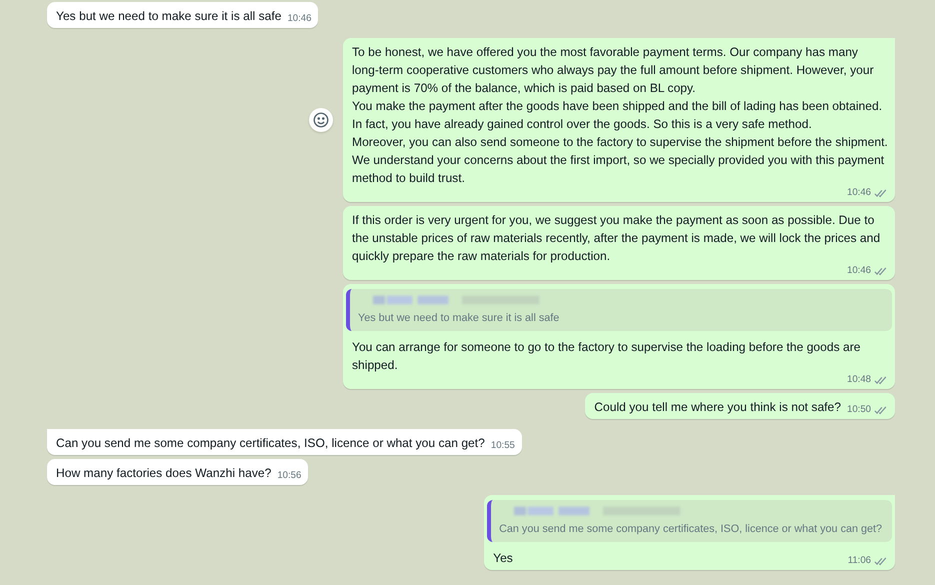 The height and width of the screenshot is (585, 935). What do you see at coordinates (289, 476) in the screenshot?
I see `message-time: 10:56` at bounding box center [289, 476].